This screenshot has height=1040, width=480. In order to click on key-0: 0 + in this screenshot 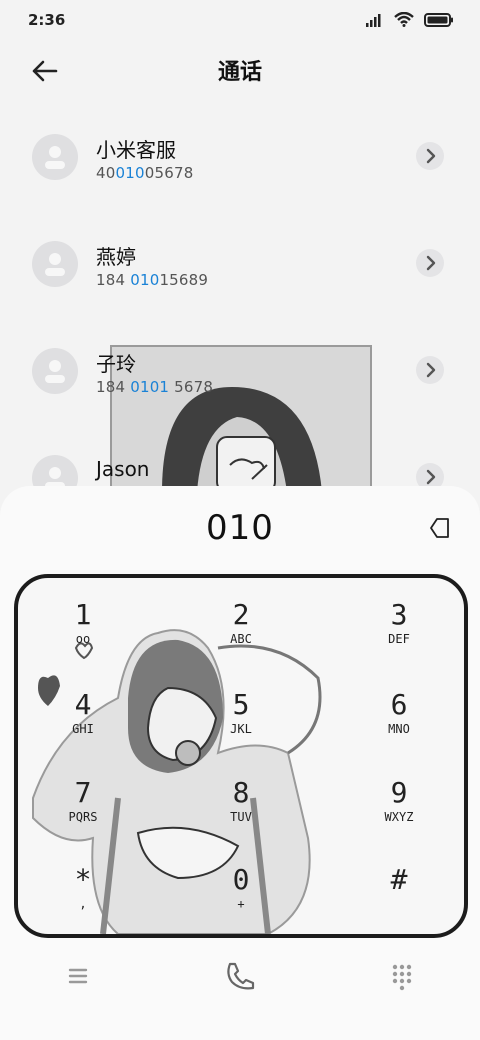, I will do `click(241, 898)`.